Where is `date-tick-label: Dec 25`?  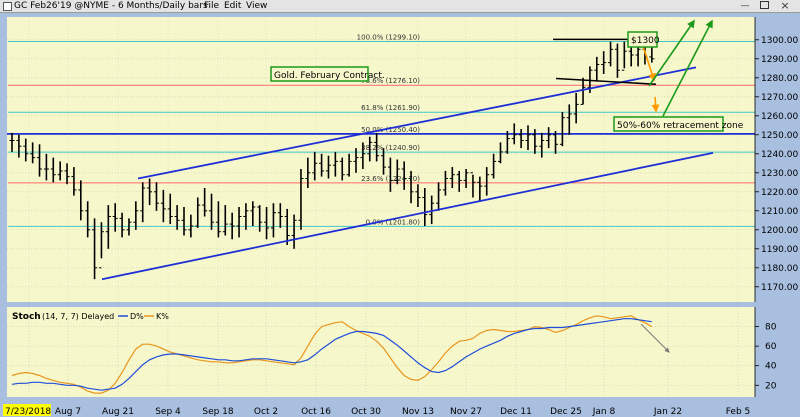 date-tick-label: Dec 25 is located at coordinates (566, 412).